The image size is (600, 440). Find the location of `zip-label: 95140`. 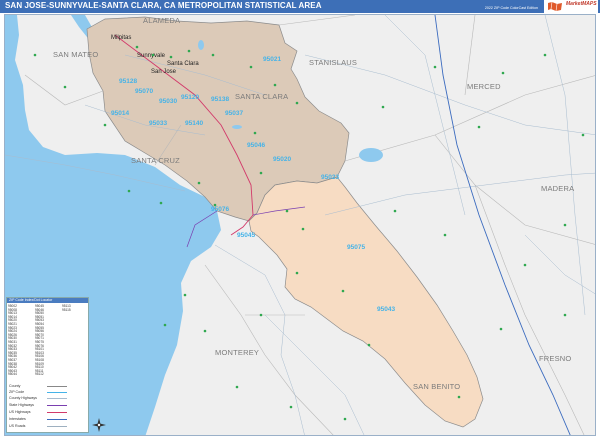

zip-label: 95140 is located at coordinates (194, 123).